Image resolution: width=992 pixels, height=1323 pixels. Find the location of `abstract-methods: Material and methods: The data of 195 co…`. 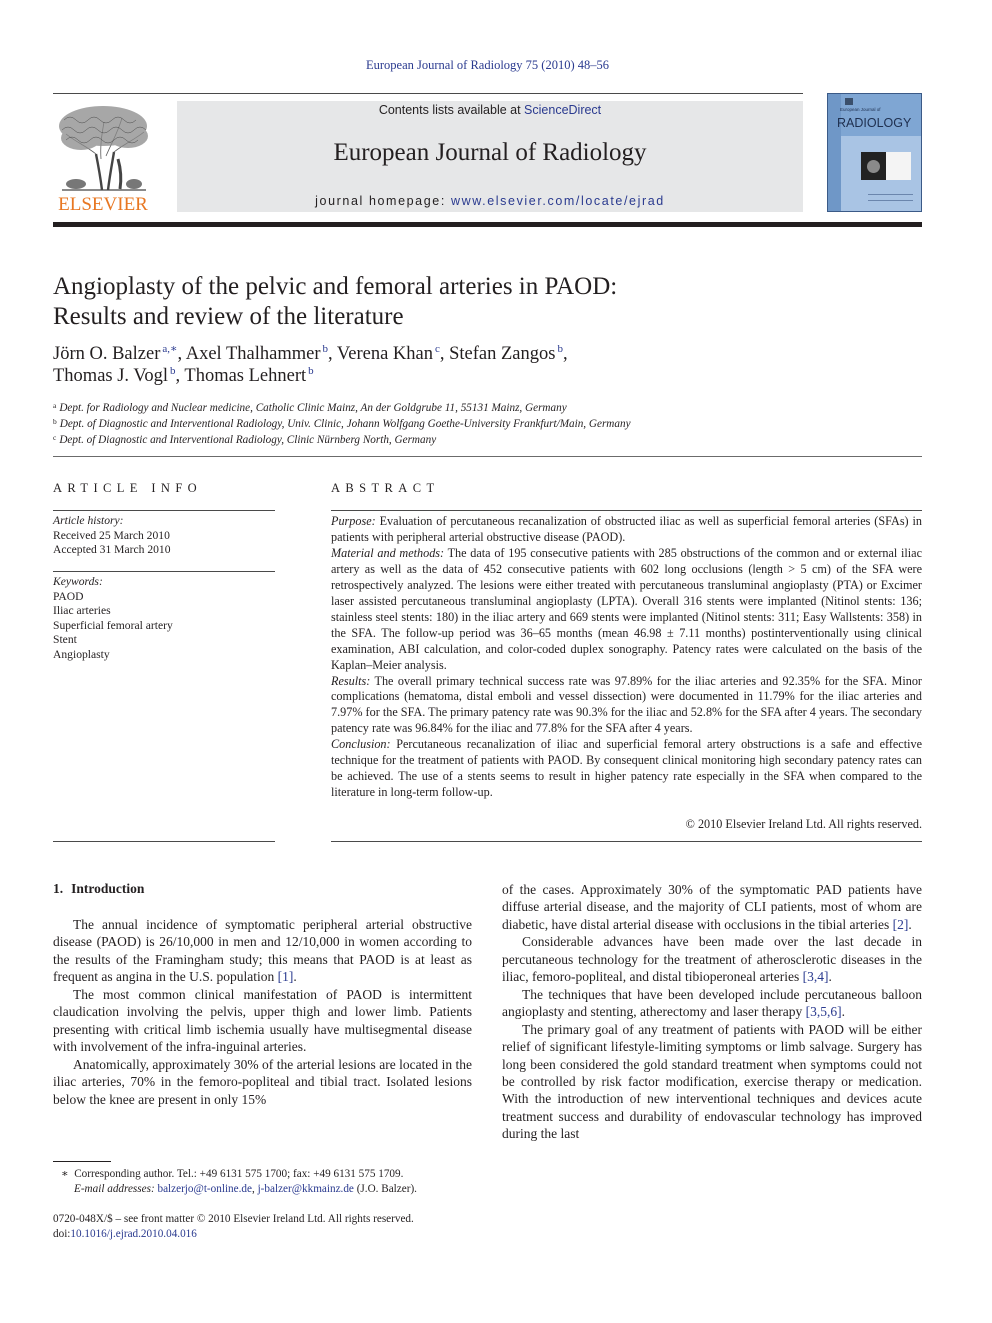

abstract-methods: Material and methods: The data of 195 co… is located at coordinates (626, 610).